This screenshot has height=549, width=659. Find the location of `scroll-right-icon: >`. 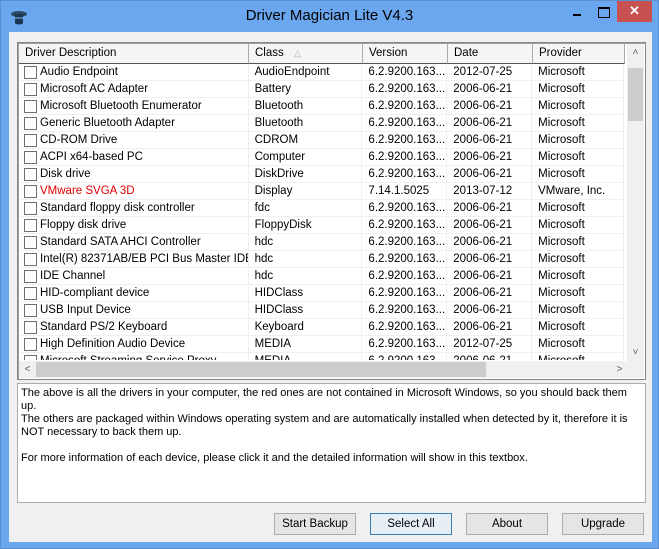

scroll-right-icon: > is located at coordinates (619, 369).